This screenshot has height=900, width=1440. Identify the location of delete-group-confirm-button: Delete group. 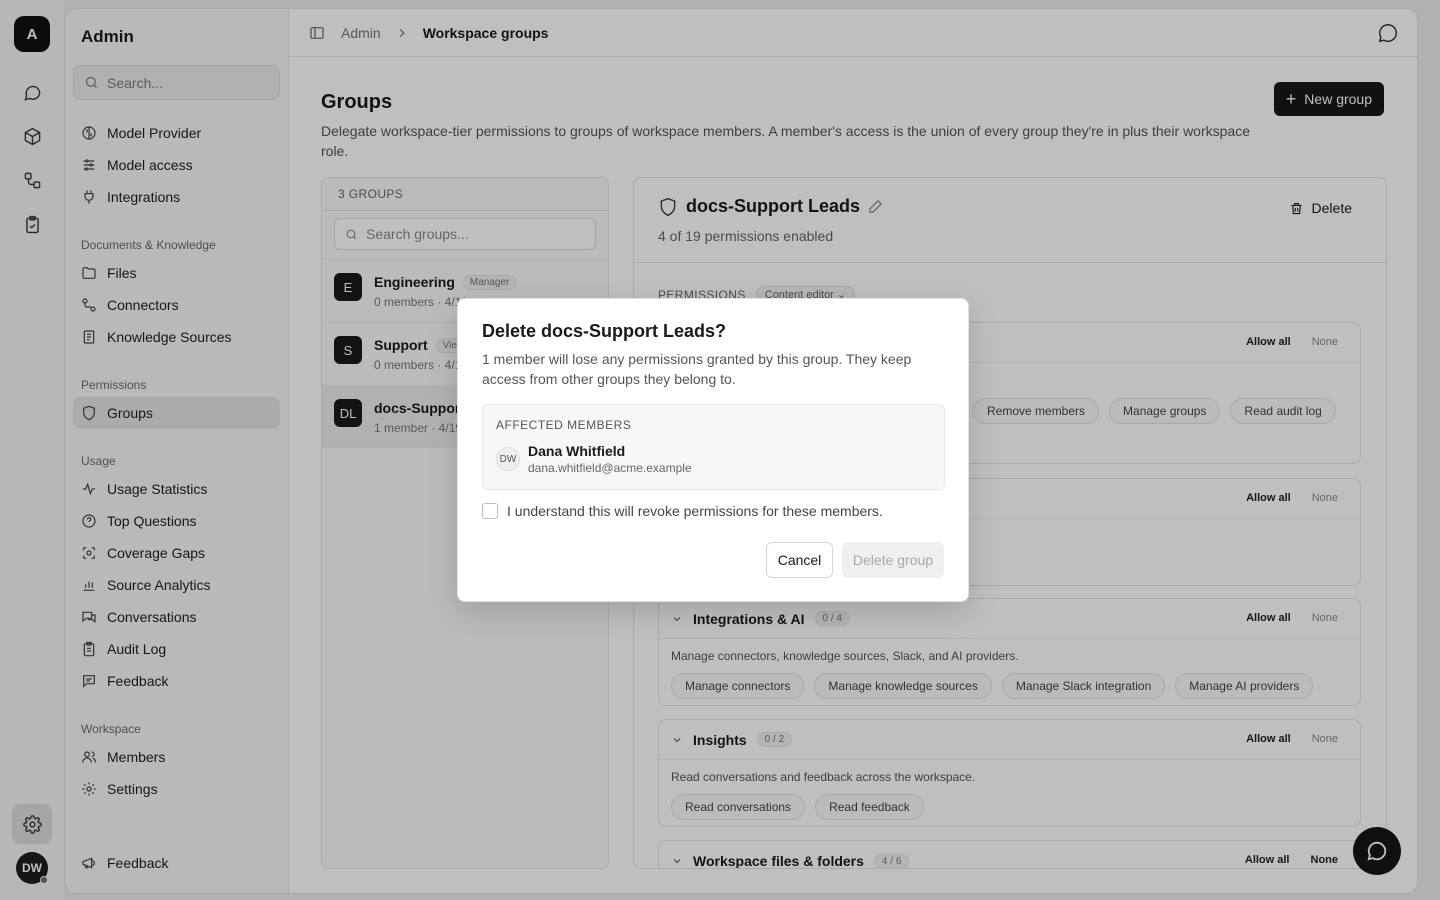
(893, 560).